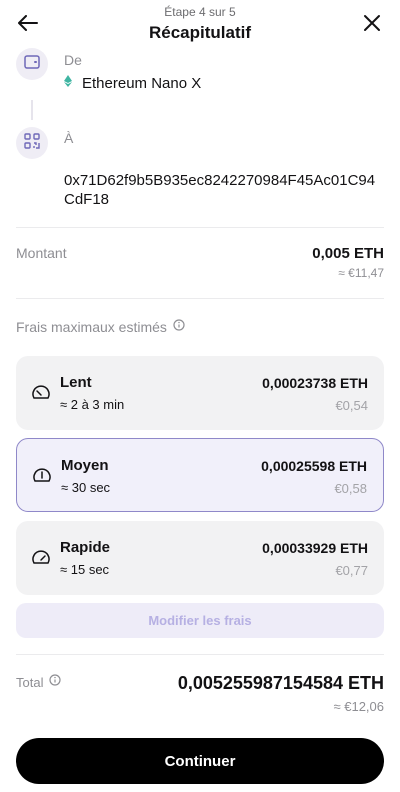  What do you see at coordinates (280, 683) in the screenshot?
I see `total-value: 0,005255987154584 ETH` at bounding box center [280, 683].